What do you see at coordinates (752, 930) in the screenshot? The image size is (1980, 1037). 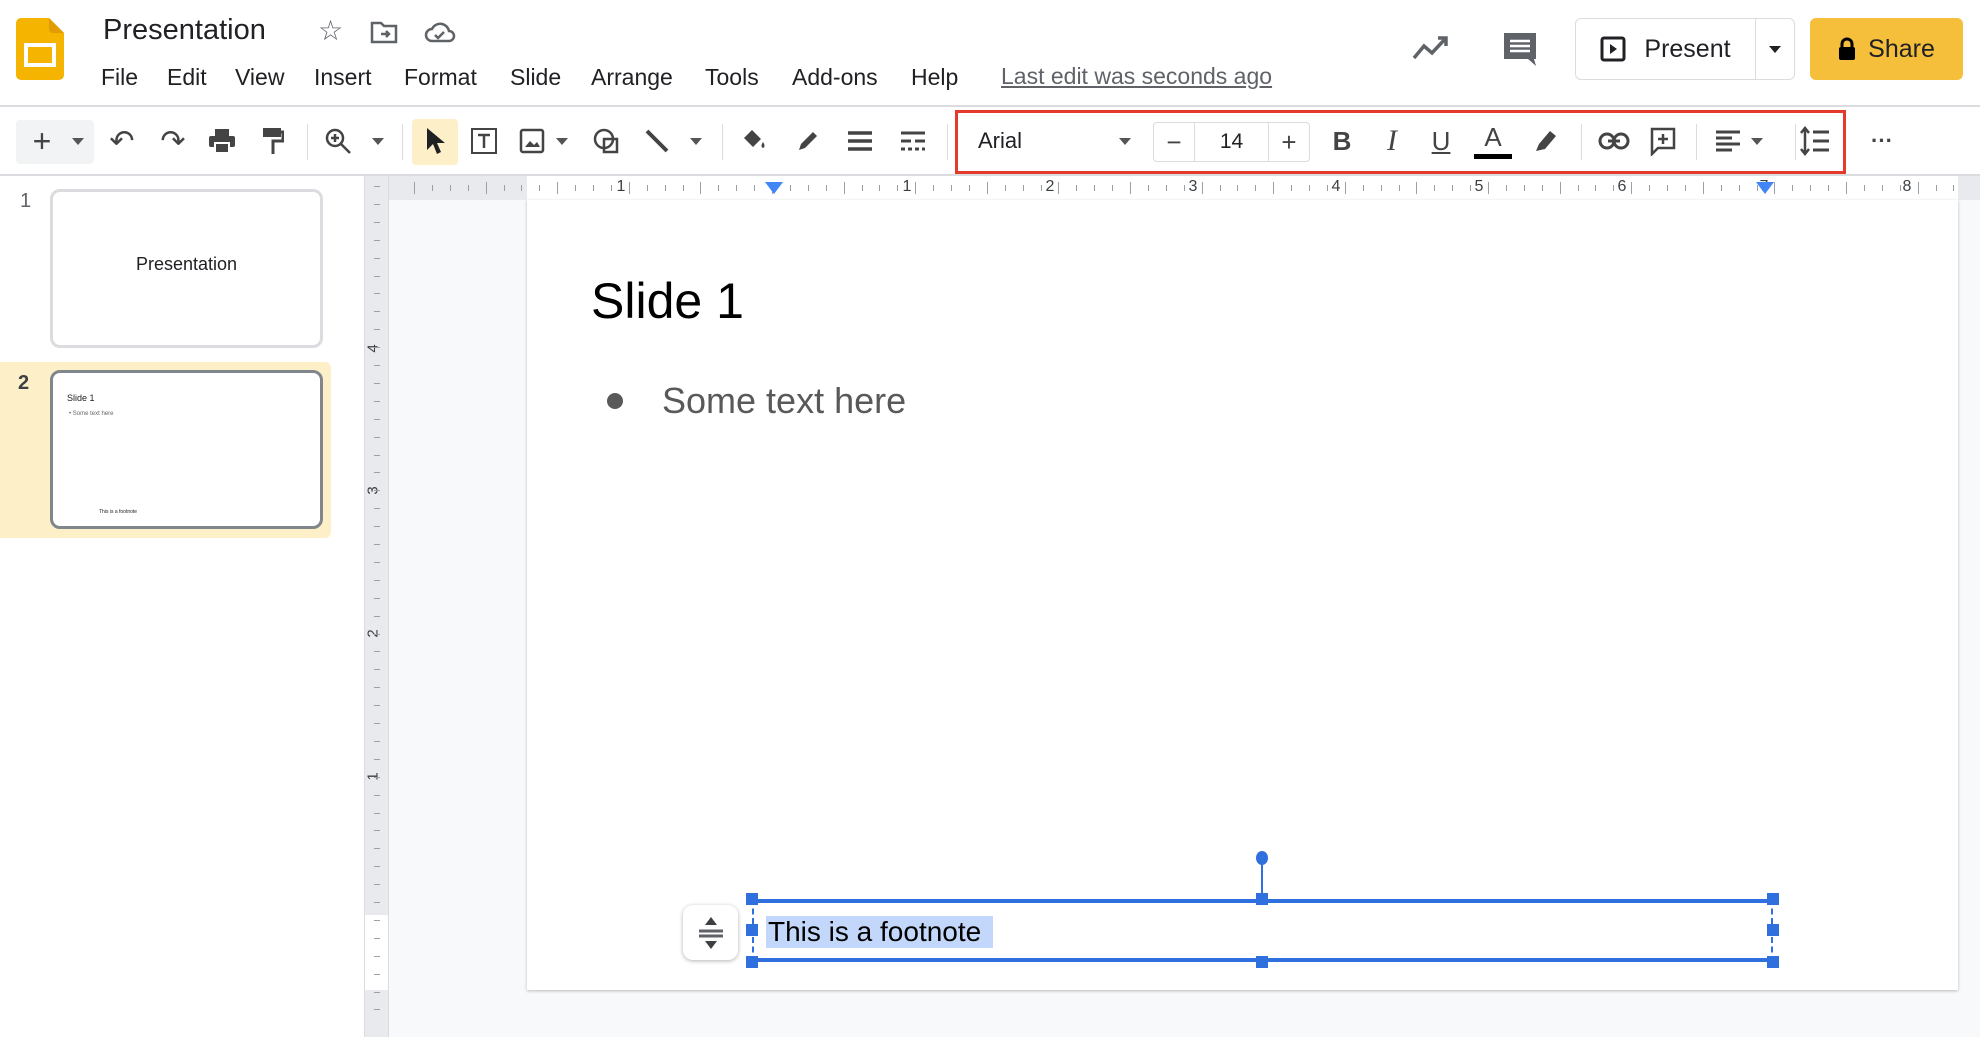 I see `resize-handle-left` at bounding box center [752, 930].